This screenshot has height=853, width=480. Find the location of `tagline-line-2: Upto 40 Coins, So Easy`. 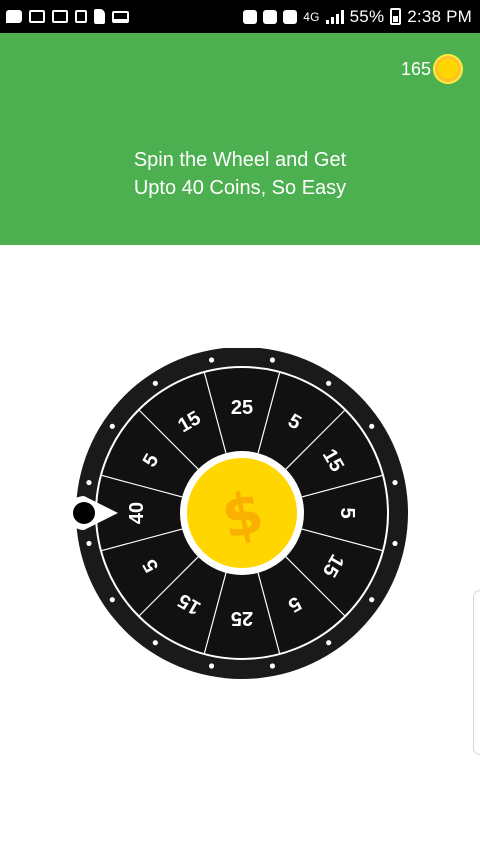

tagline-line-2: Upto 40 Coins, So Easy is located at coordinates (240, 188).